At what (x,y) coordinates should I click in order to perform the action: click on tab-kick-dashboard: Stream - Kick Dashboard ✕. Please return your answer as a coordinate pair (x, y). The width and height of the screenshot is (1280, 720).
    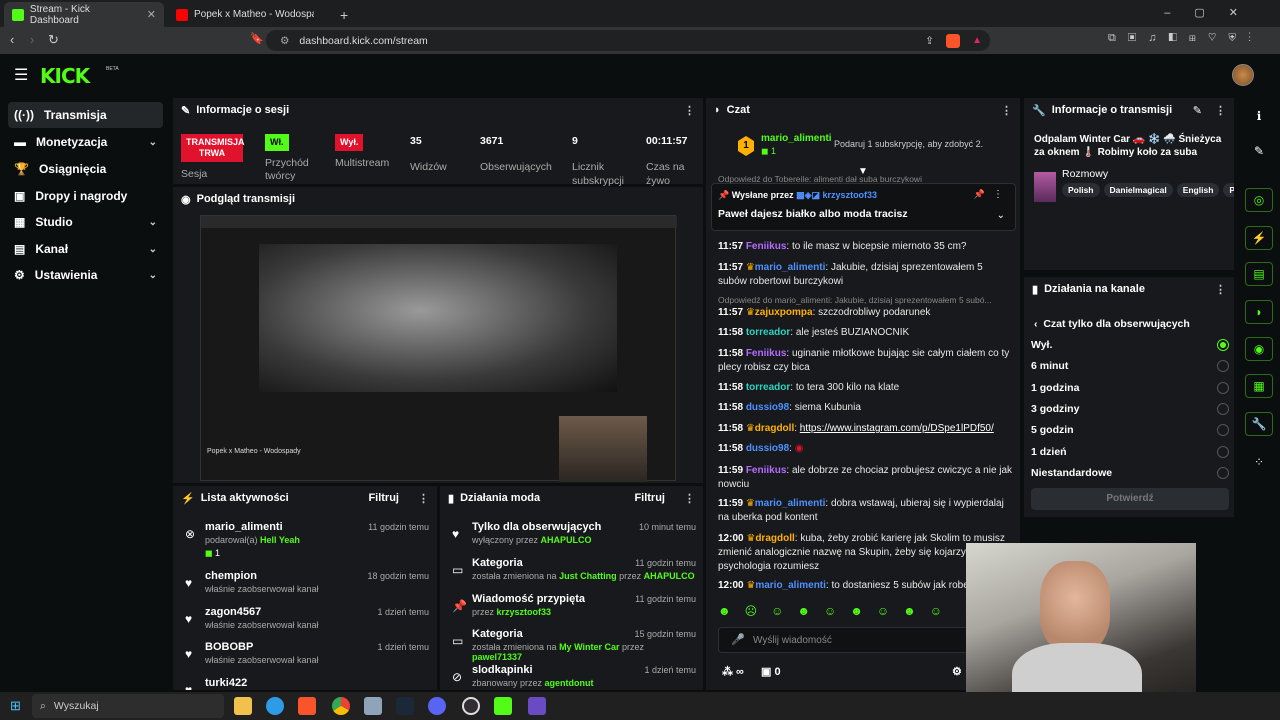
    Looking at the image, I should click on (84, 14).